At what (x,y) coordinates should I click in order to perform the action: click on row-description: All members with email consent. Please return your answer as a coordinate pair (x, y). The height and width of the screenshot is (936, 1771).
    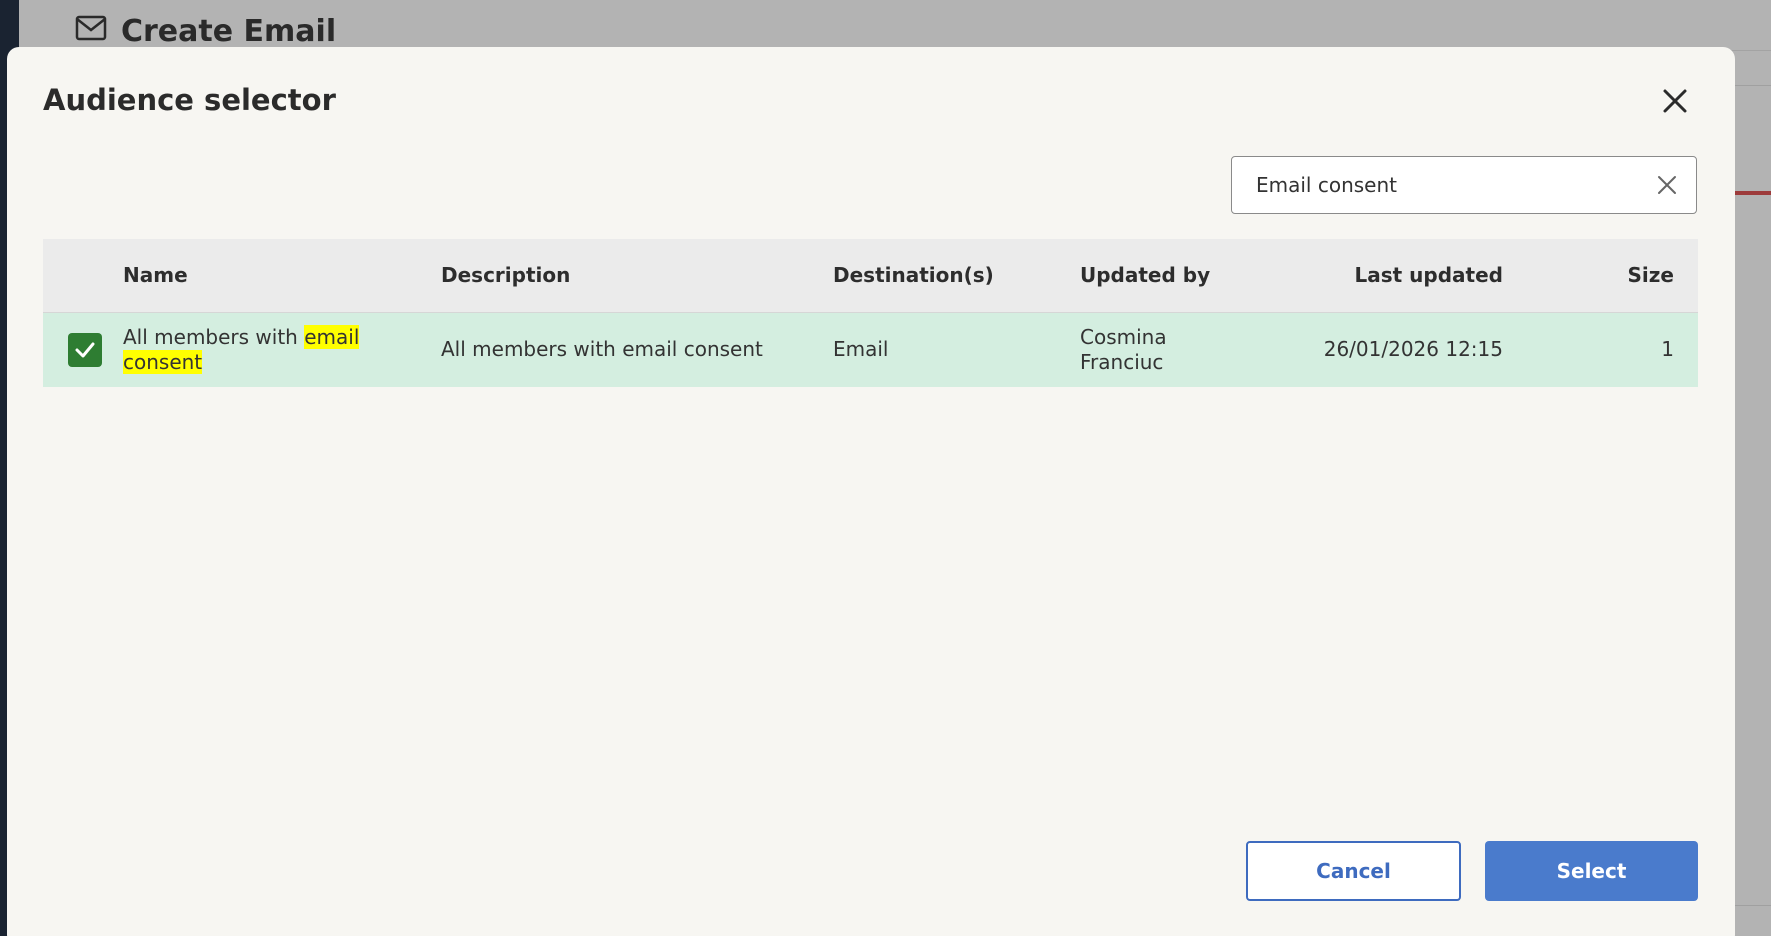
    Looking at the image, I should click on (602, 349).